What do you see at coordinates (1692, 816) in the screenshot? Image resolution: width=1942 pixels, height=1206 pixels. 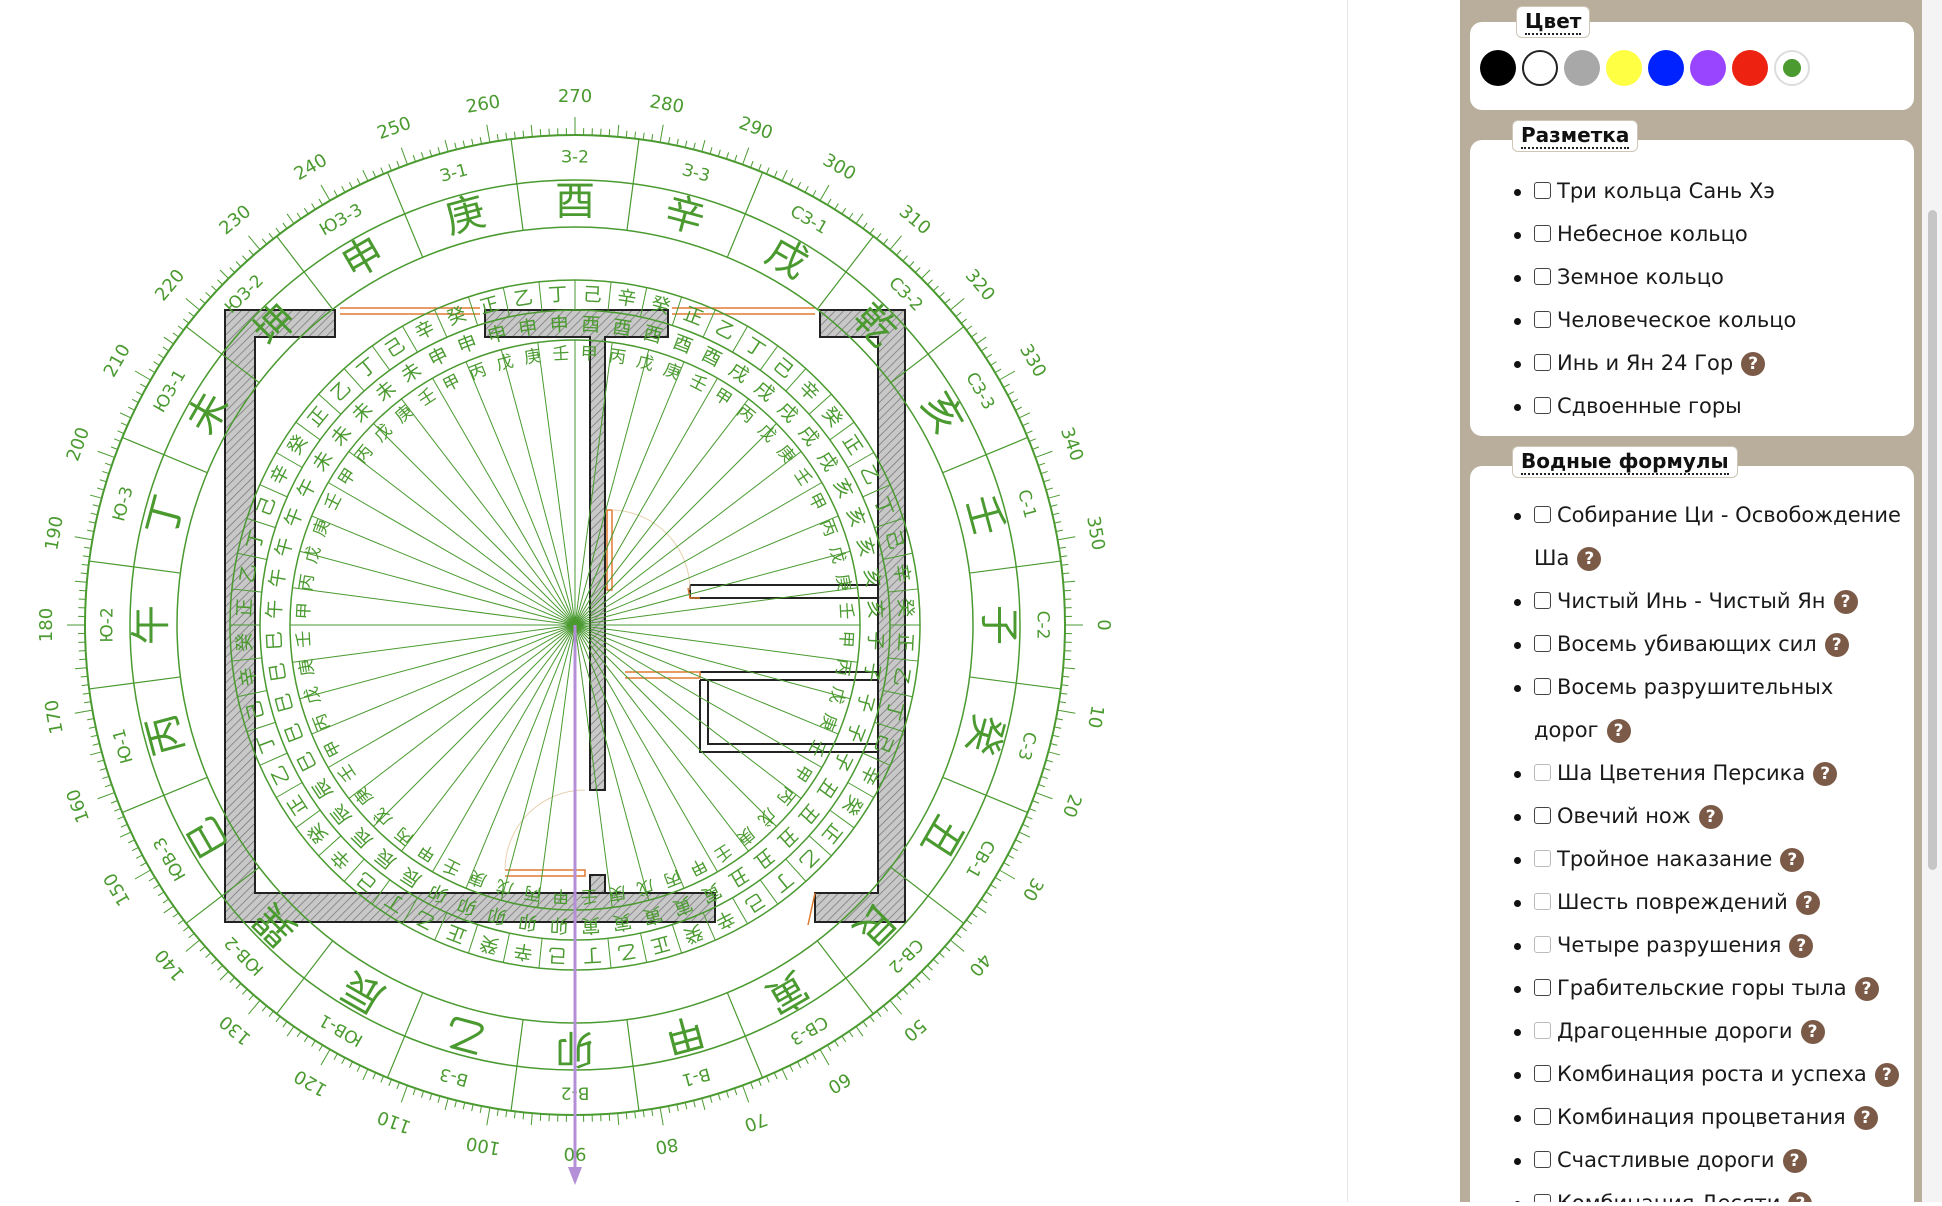 I see `option-item: Овечий нож?` at bounding box center [1692, 816].